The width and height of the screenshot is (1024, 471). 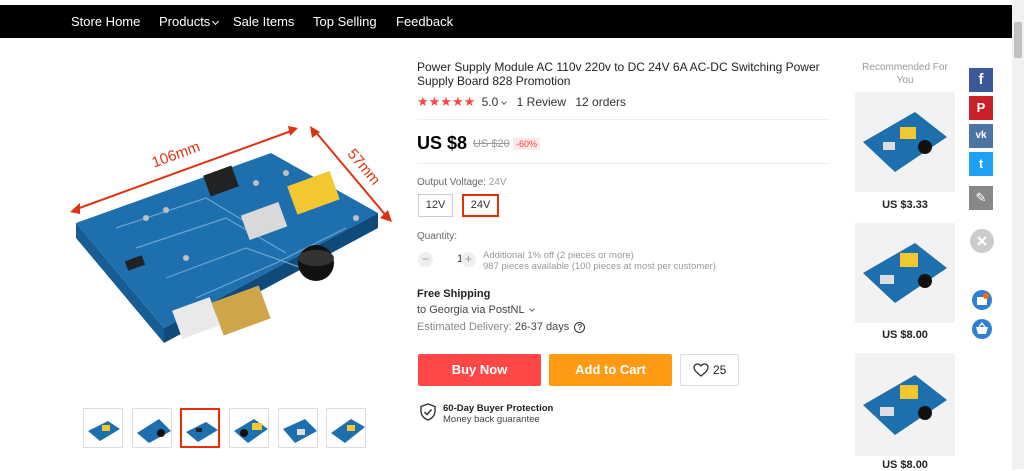 What do you see at coordinates (558, 255) in the screenshot?
I see `quantity-discount-note: Additional 1% off (2 pieces or more)` at bounding box center [558, 255].